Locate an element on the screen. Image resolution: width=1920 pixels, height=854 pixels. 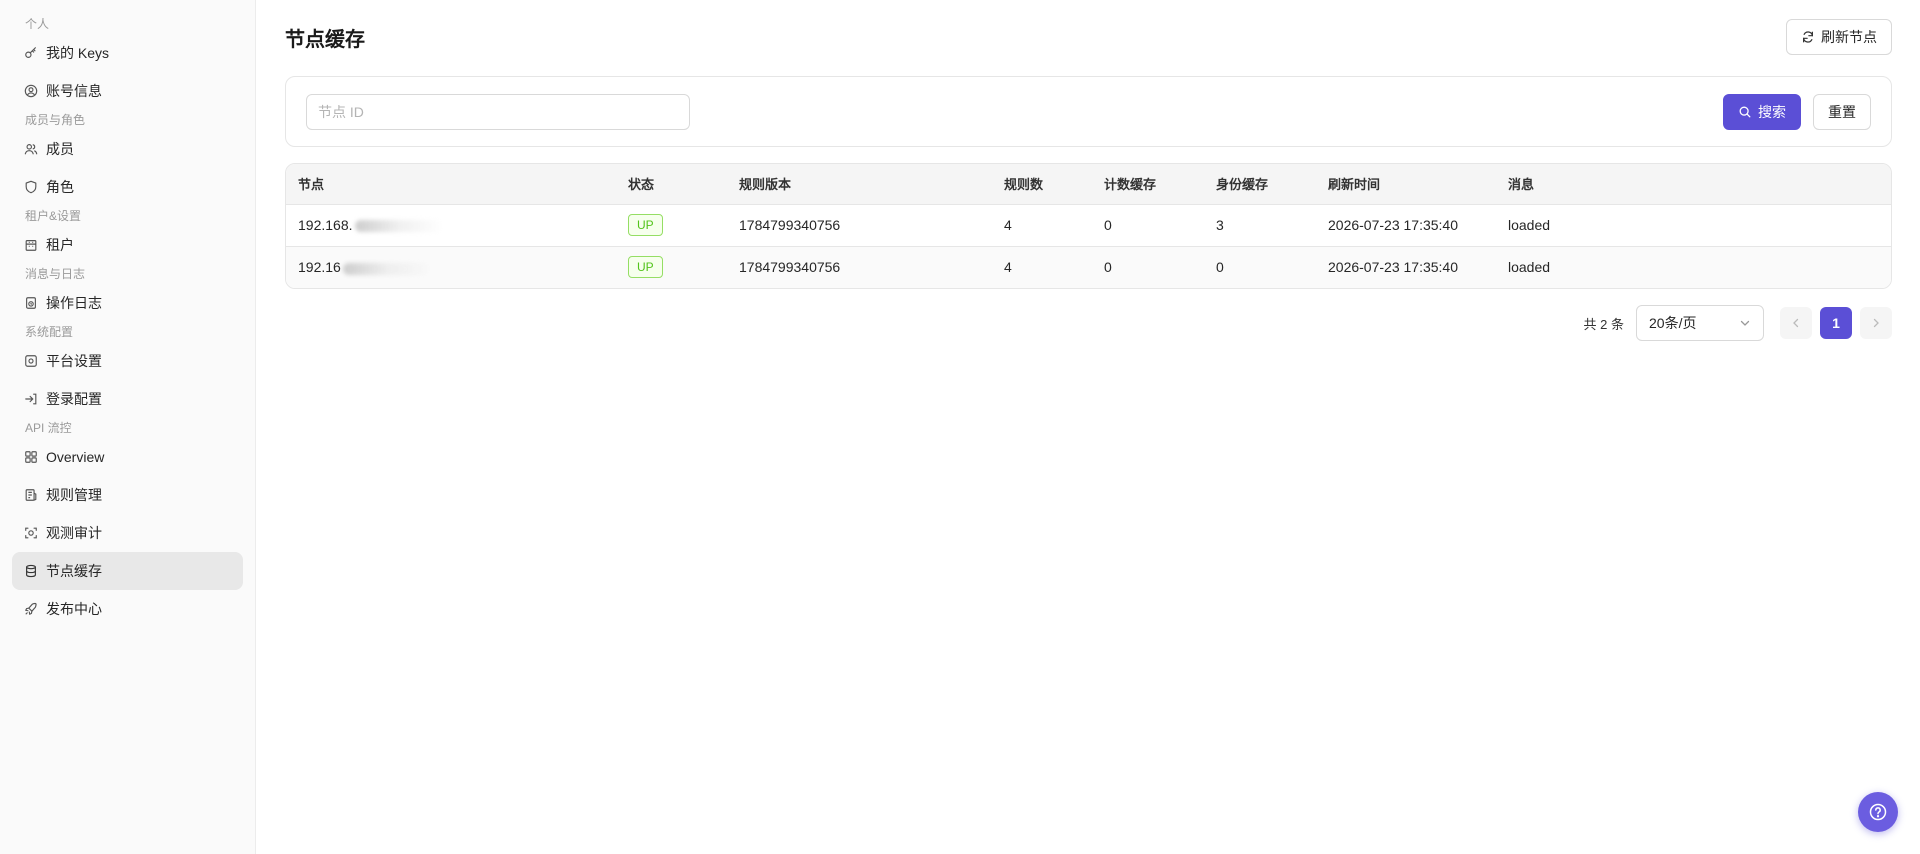
refresh-nodes-label: 刷新节点 is located at coordinates (1849, 37).